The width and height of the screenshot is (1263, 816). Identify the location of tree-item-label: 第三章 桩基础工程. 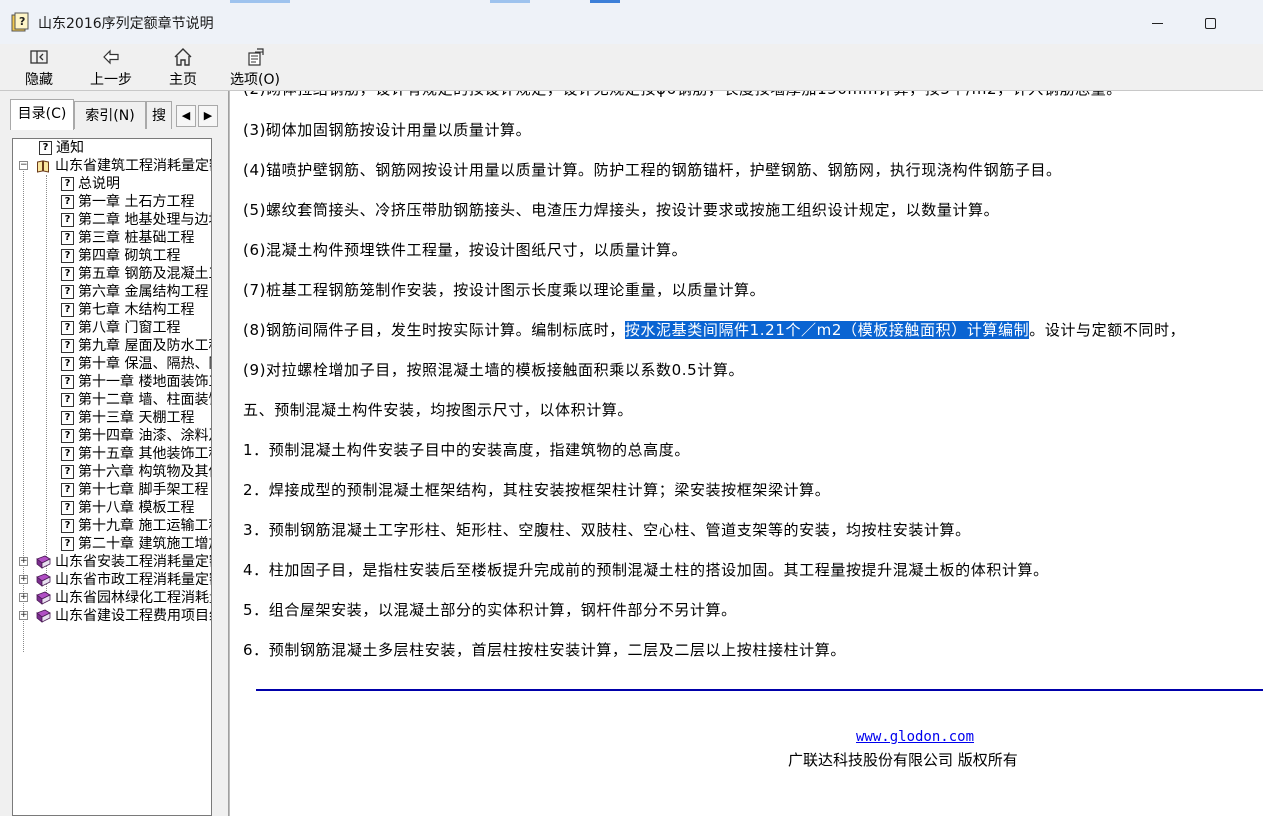
(136, 238).